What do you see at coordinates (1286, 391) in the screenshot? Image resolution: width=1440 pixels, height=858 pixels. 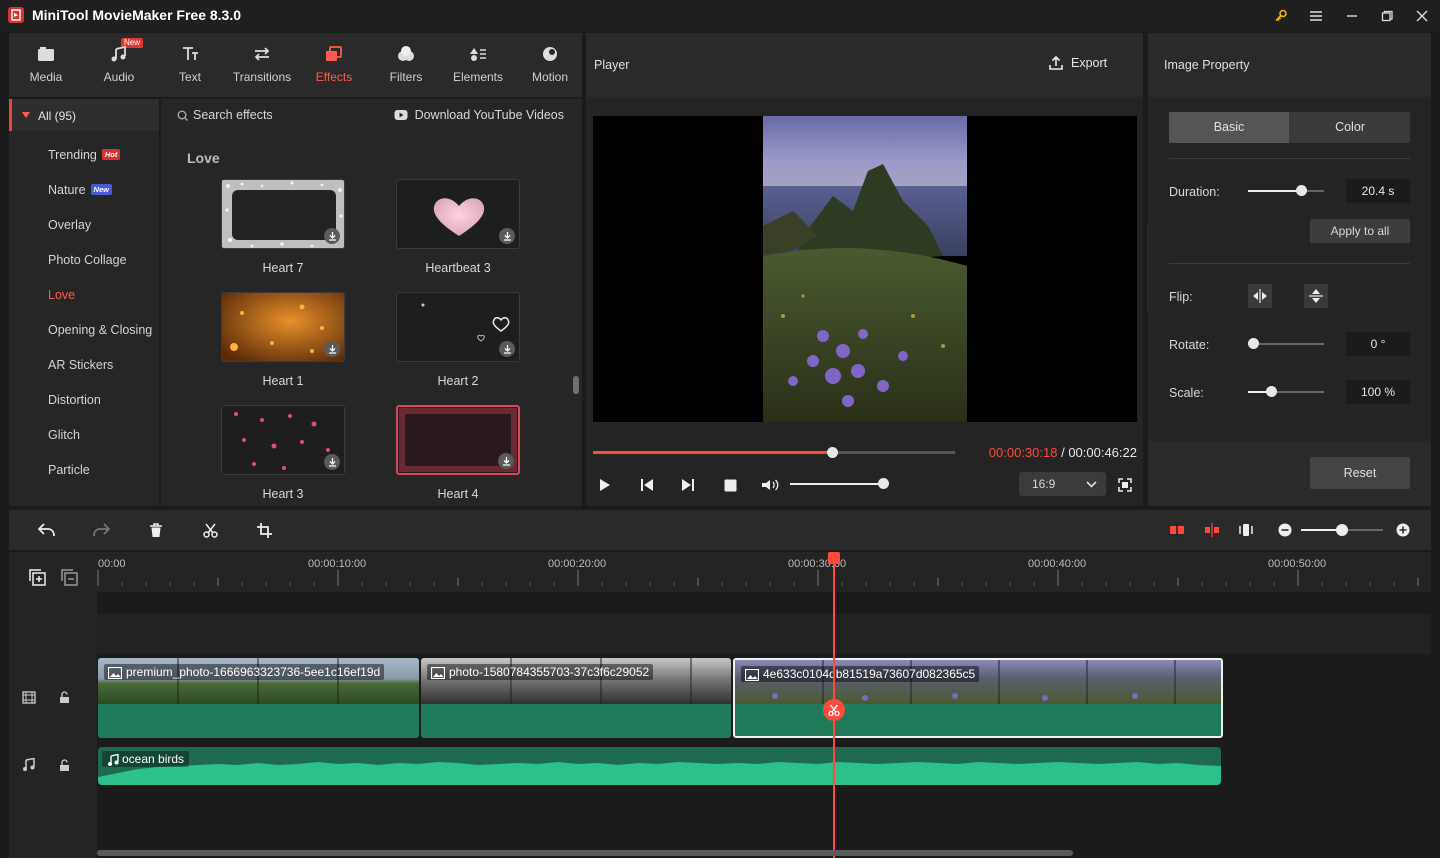 I see `scale-slider` at bounding box center [1286, 391].